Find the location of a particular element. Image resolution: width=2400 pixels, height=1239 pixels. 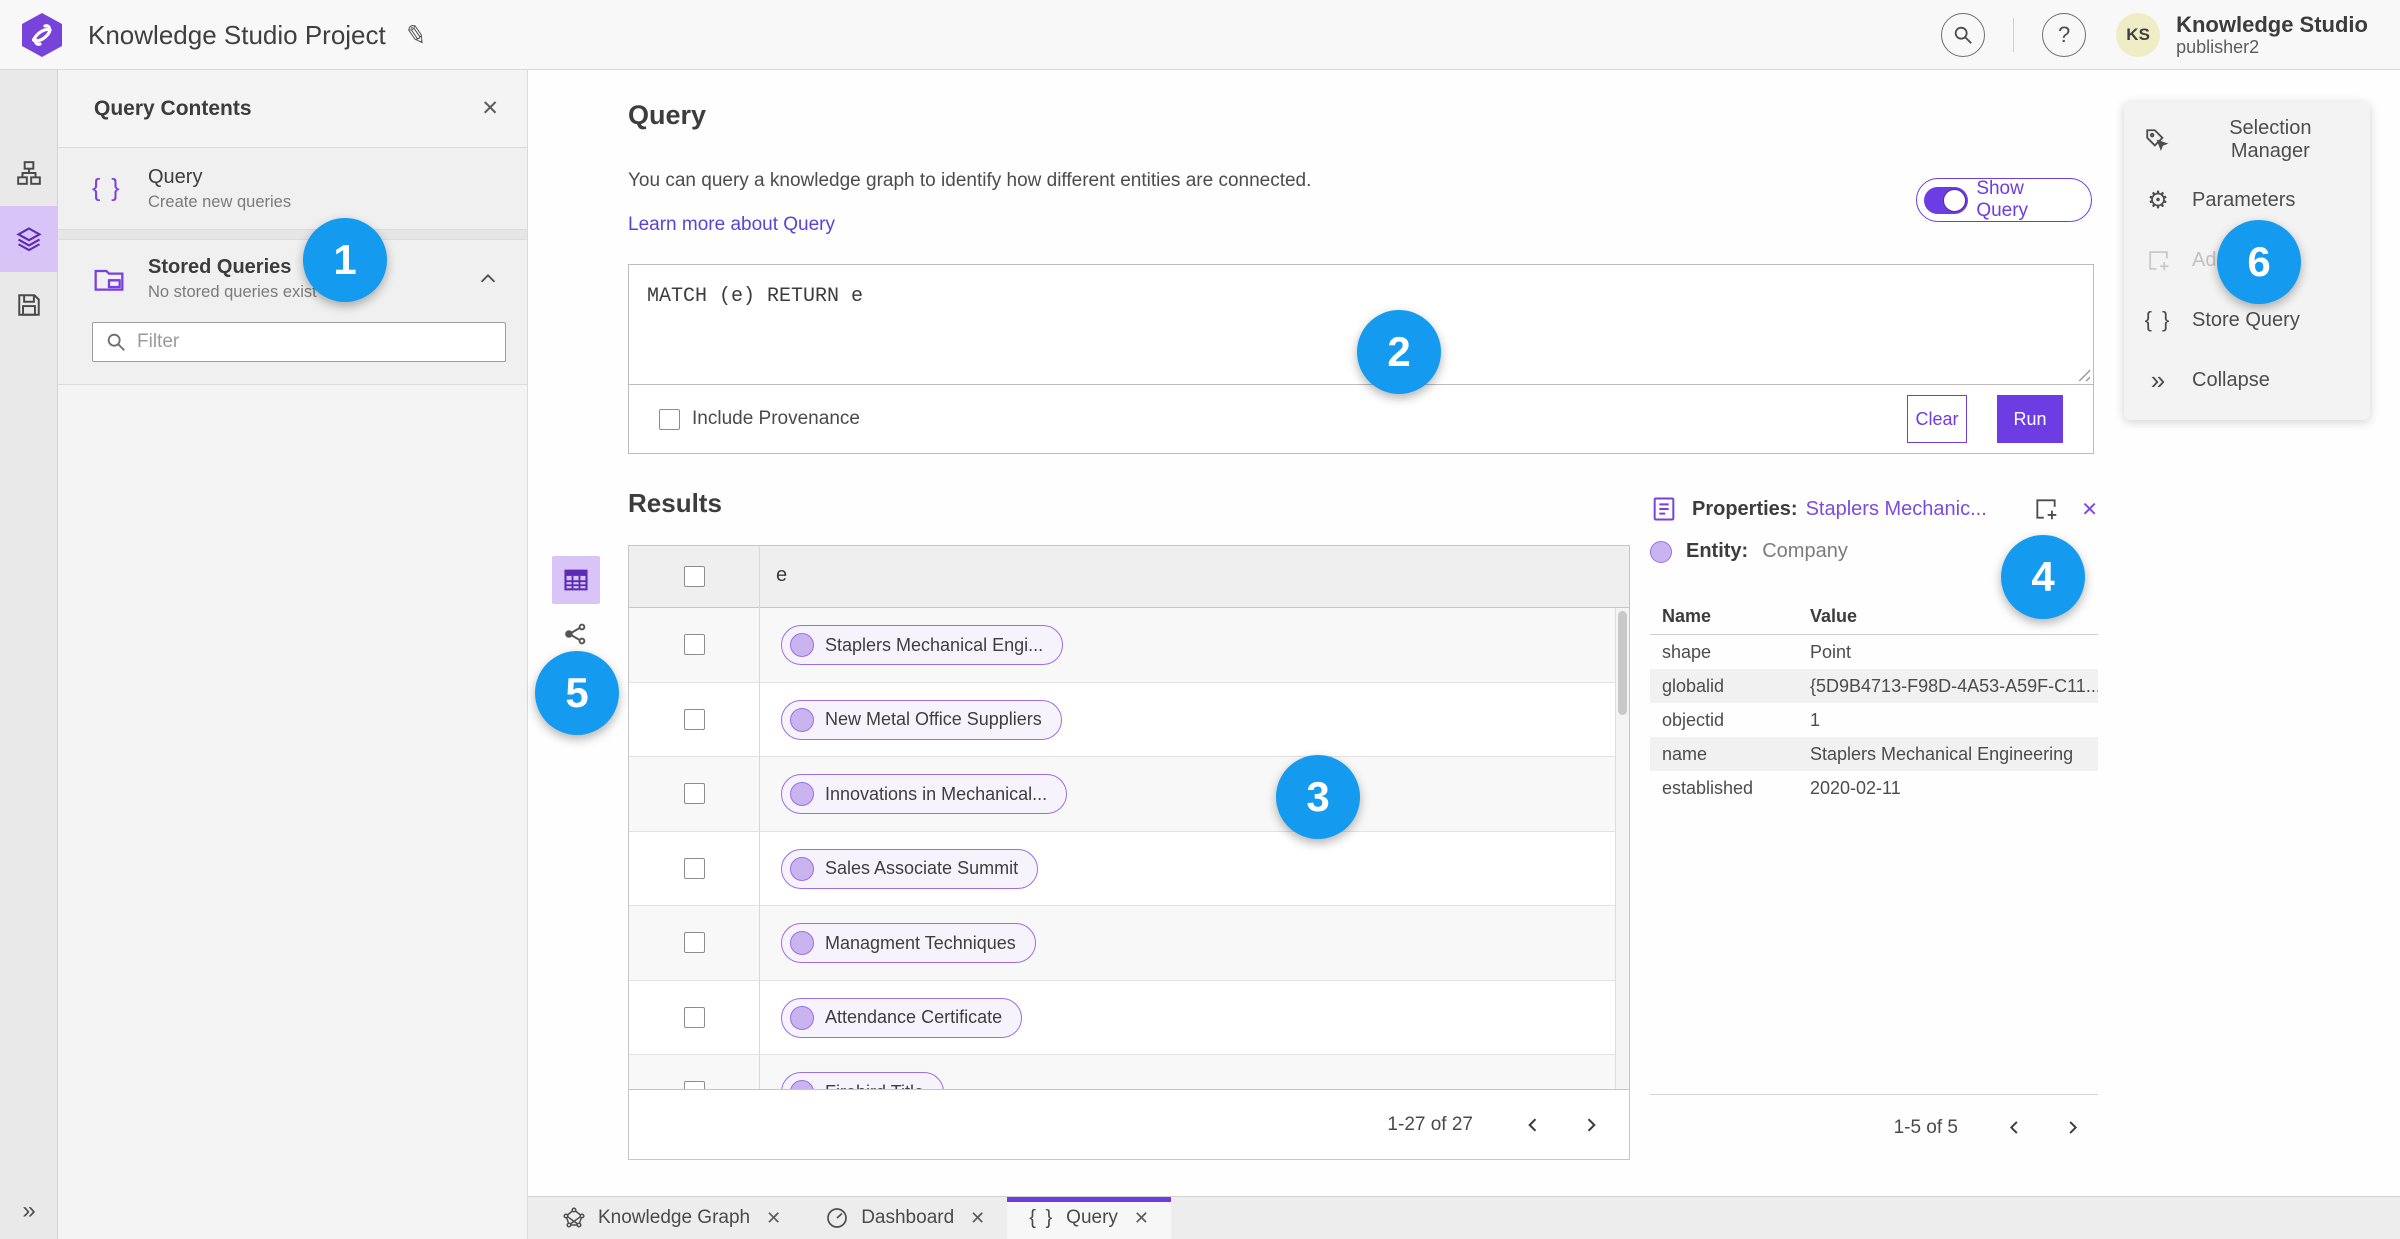

show-query-label: Show Query is located at coordinates (2002, 199).